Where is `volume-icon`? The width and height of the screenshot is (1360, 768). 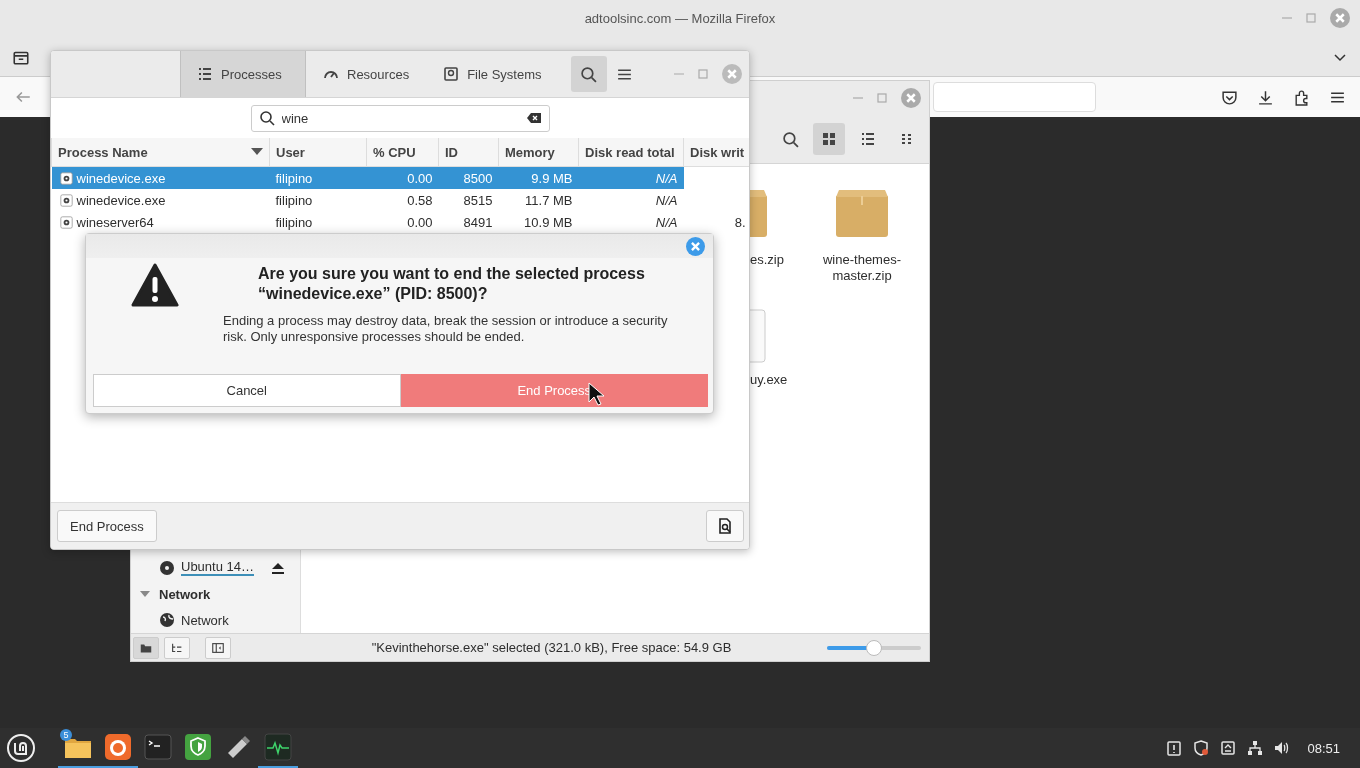 volume-icon is located at coordinates (1282, 748).